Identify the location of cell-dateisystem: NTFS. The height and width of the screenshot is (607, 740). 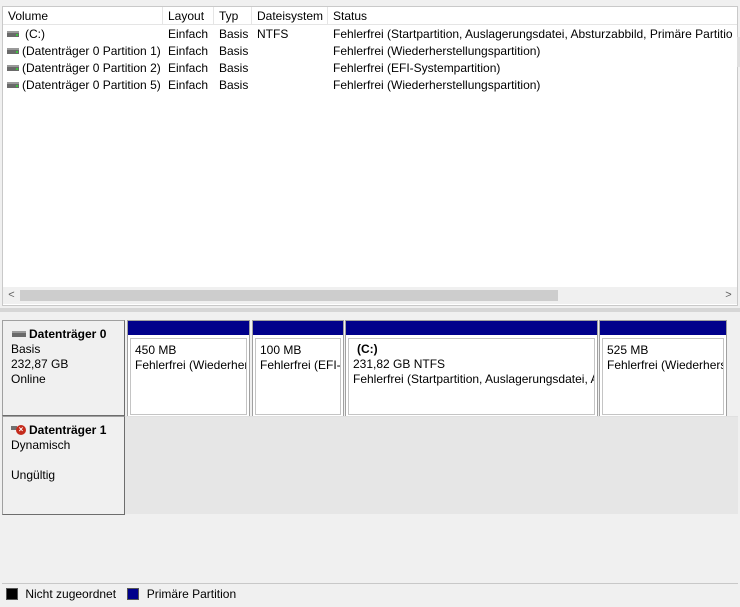
(273, 34).